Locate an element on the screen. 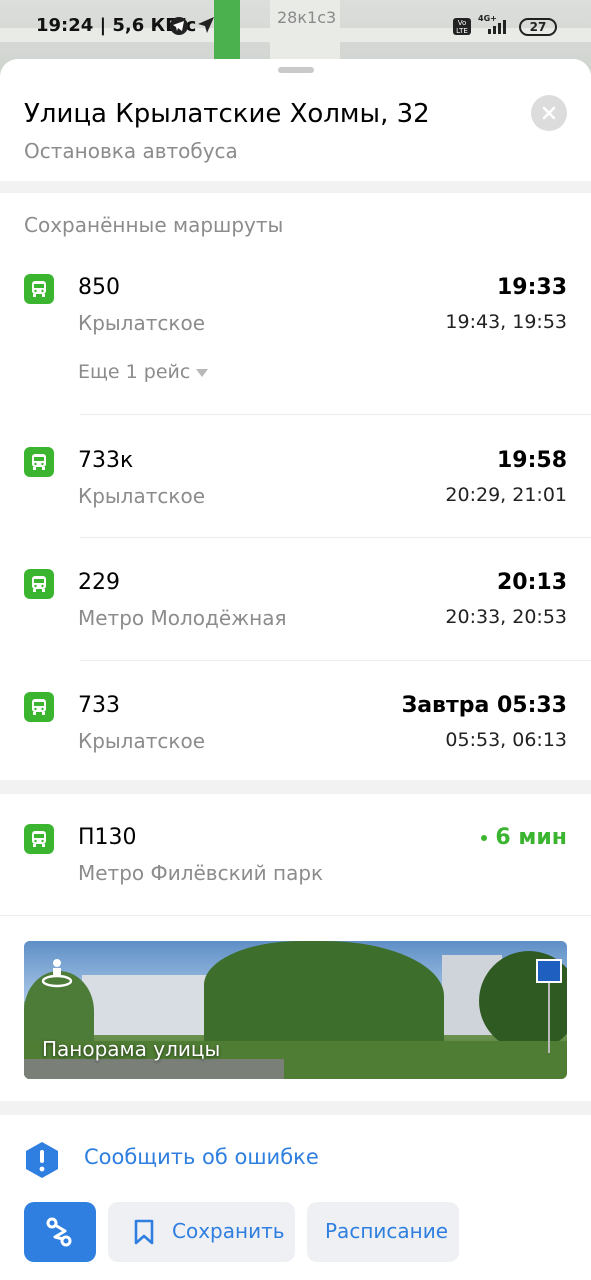 The image size is (591, 1280). route-row: П130 Метро Филёвский парк 6 мин is located at coordinates (295, 854).